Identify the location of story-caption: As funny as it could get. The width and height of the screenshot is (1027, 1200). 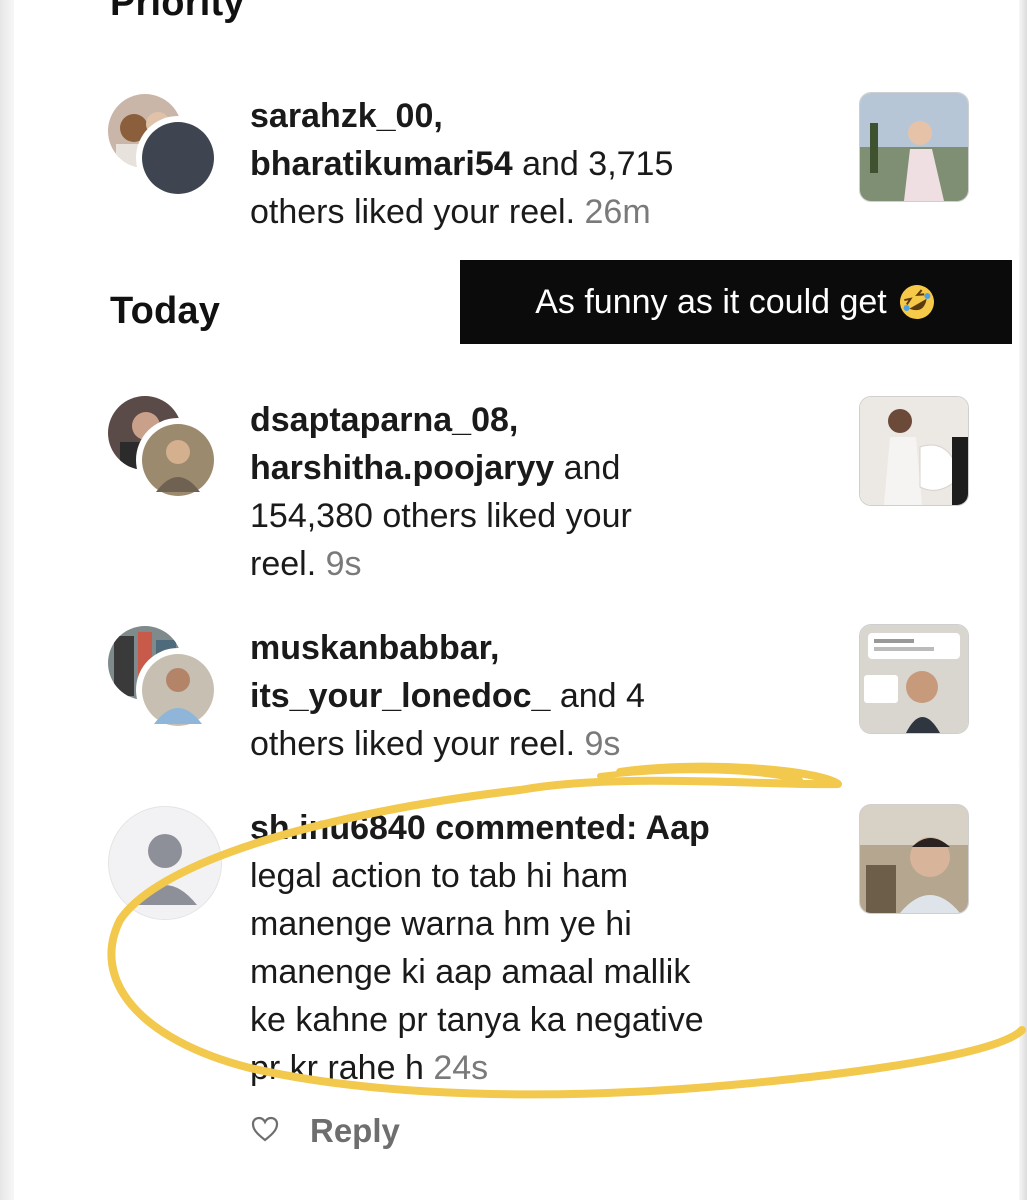
(736, 302).